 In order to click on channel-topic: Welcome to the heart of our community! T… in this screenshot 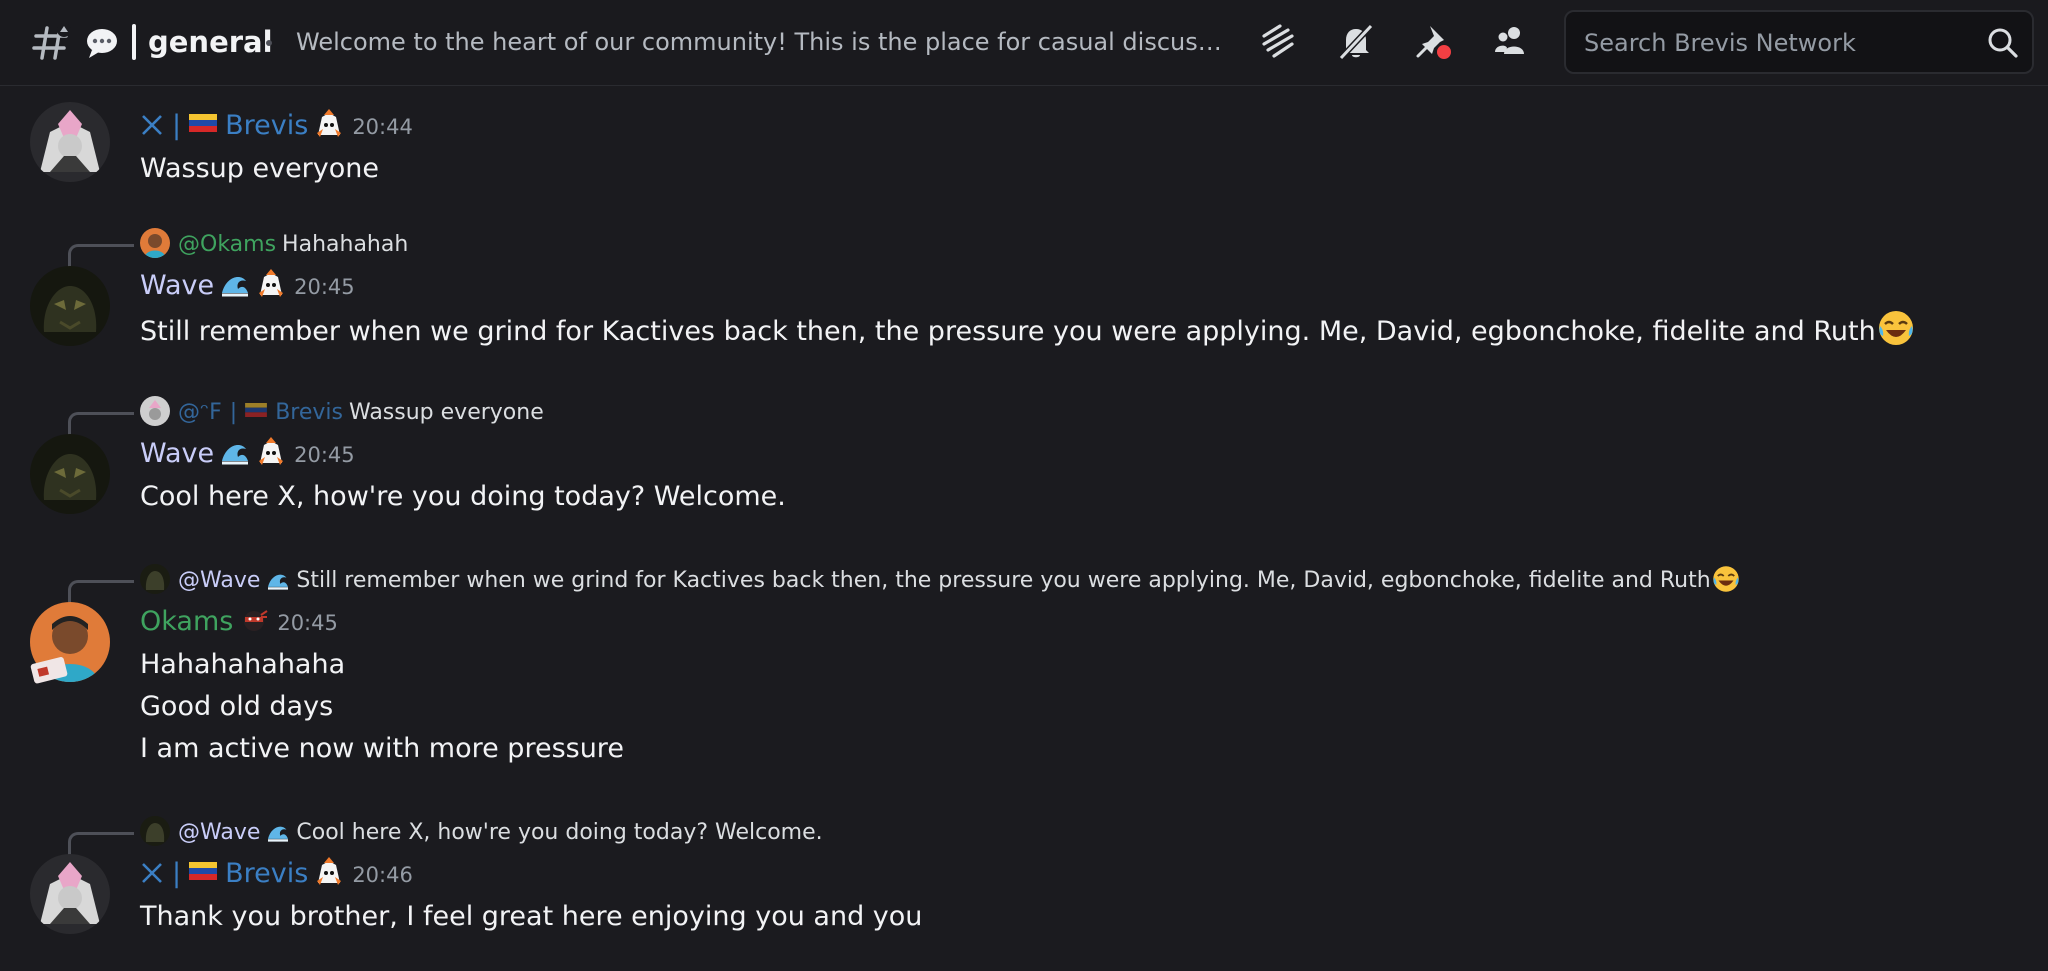, I will do `click(761, 42)`.